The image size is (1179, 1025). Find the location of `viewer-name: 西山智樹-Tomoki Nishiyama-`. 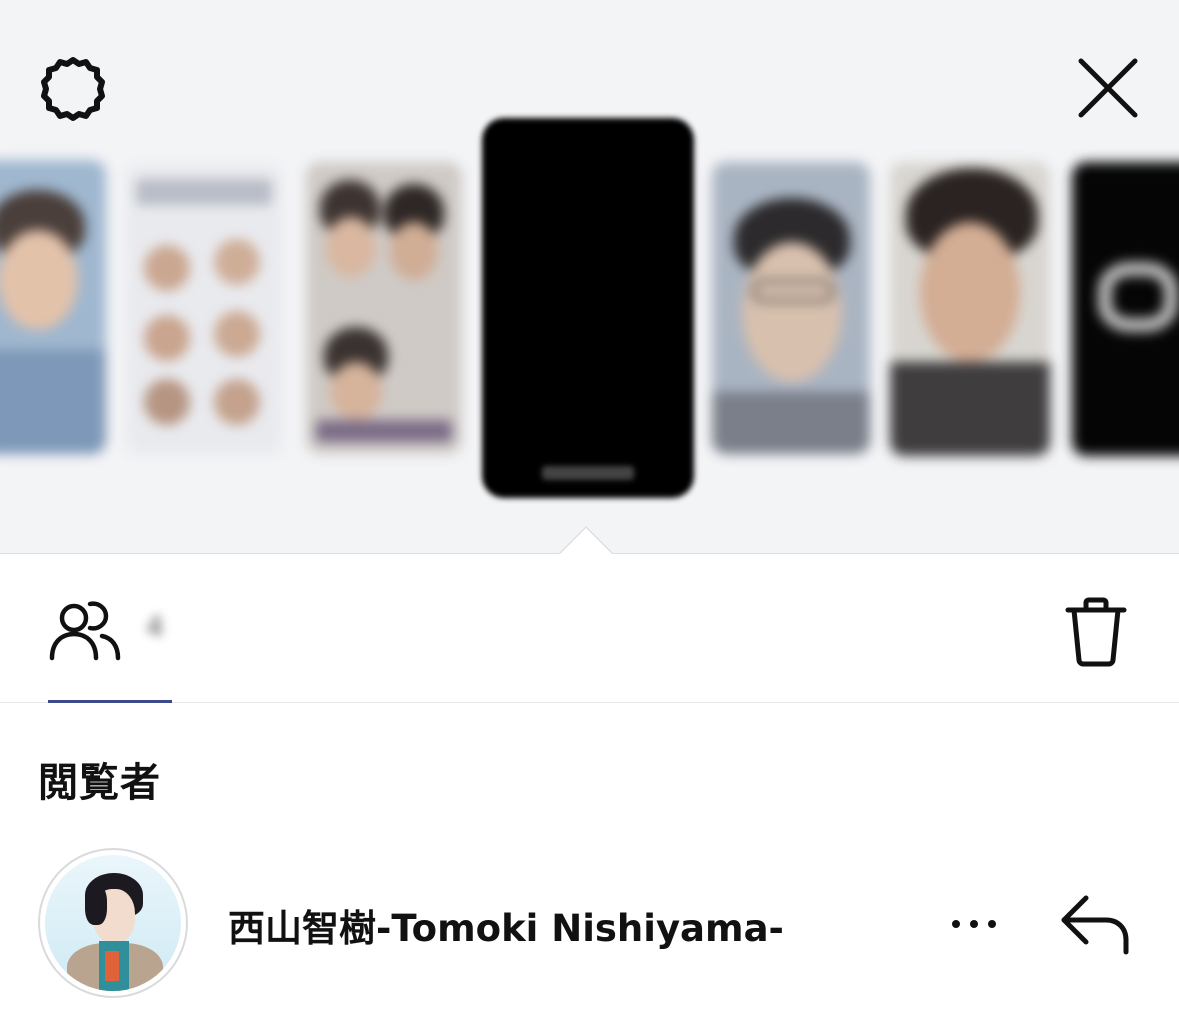

viewer-name: 西山智樹-Tomoki Nishiyama- is located at coordinates (506, 925).